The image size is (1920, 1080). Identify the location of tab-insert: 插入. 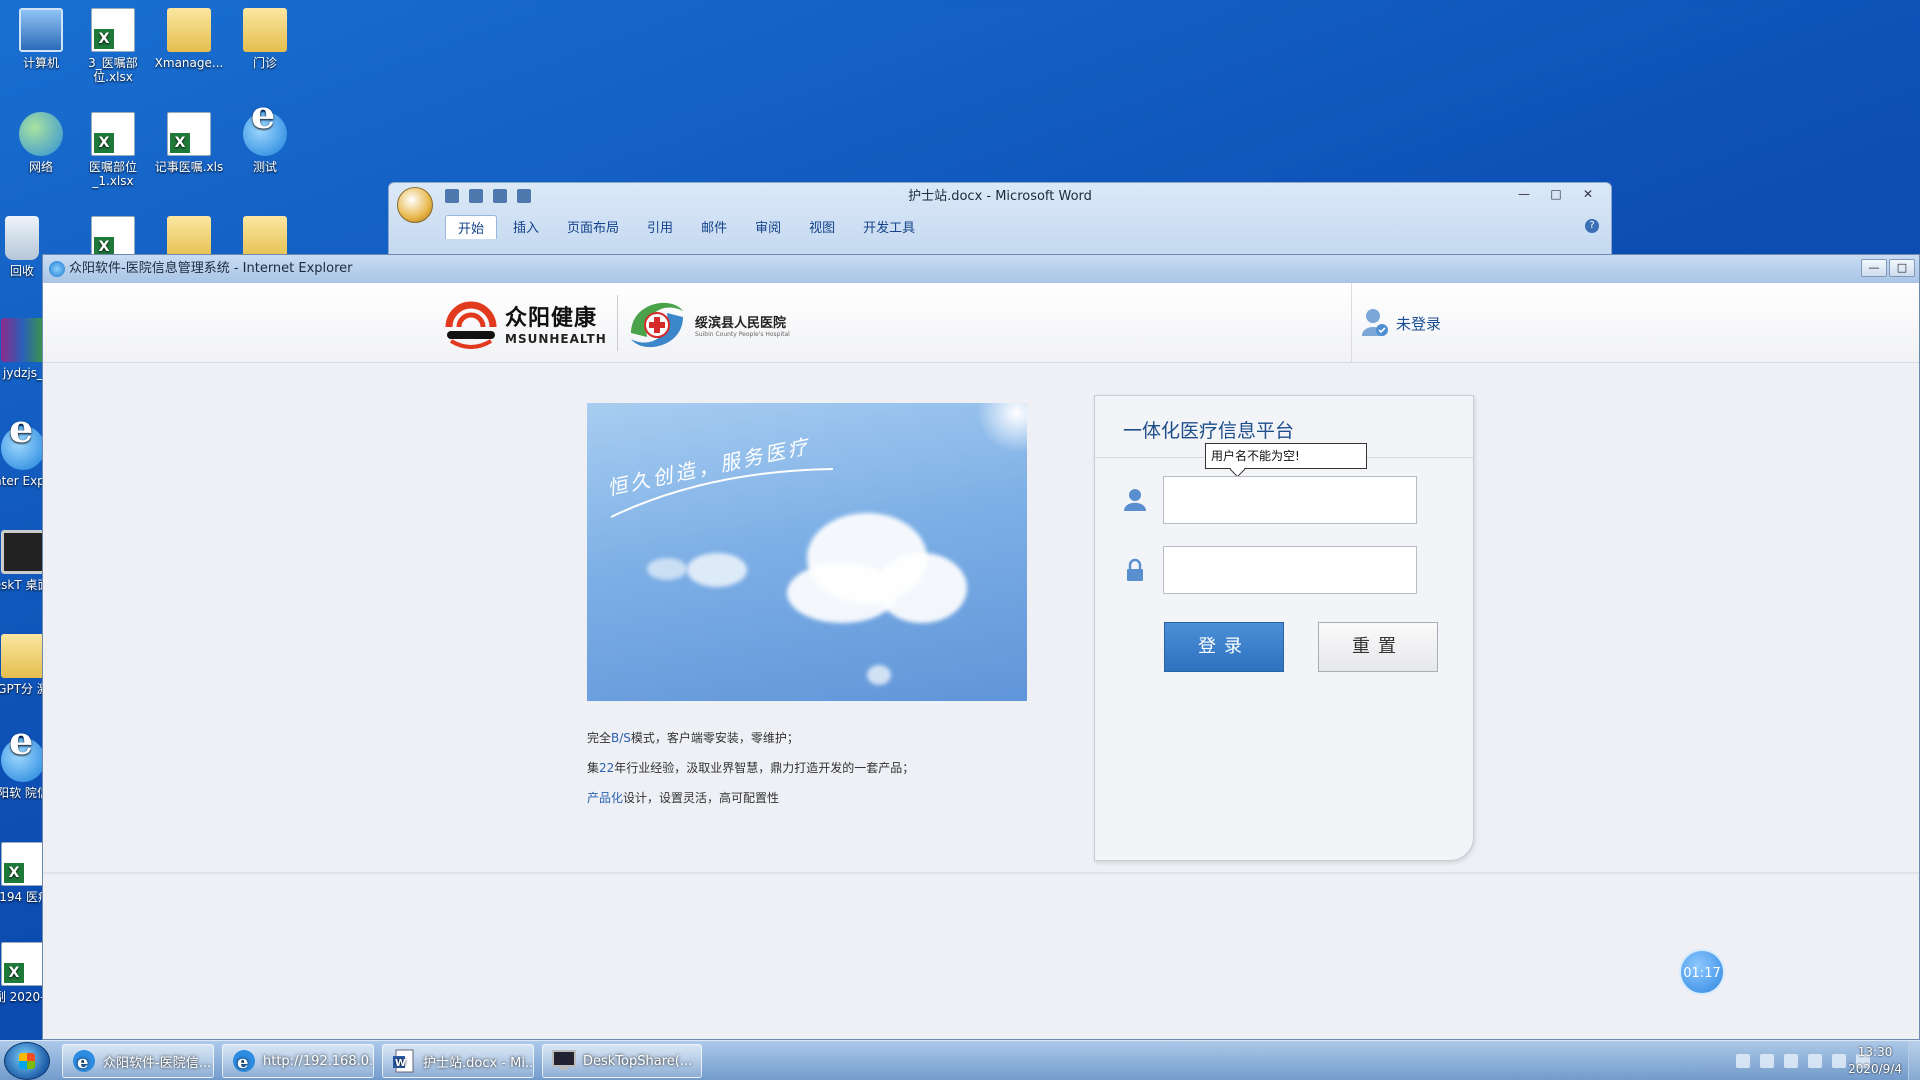
(526, 227).